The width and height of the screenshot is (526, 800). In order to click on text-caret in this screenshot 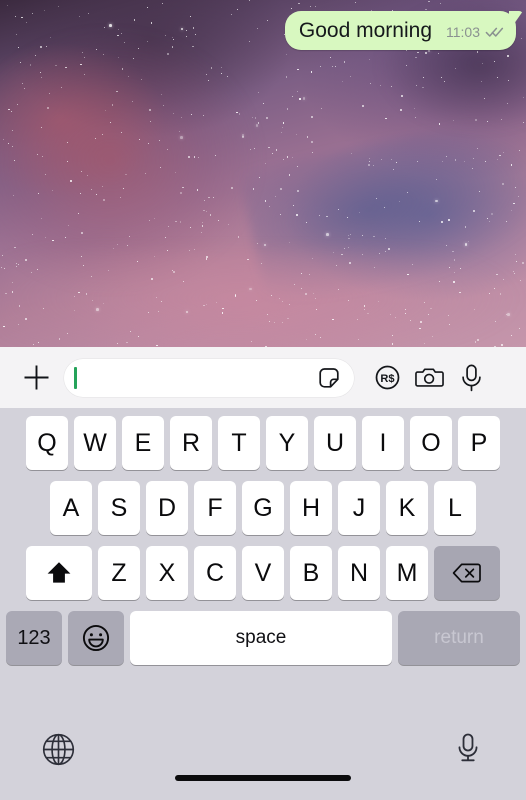, I will do `click(75, 377)`.